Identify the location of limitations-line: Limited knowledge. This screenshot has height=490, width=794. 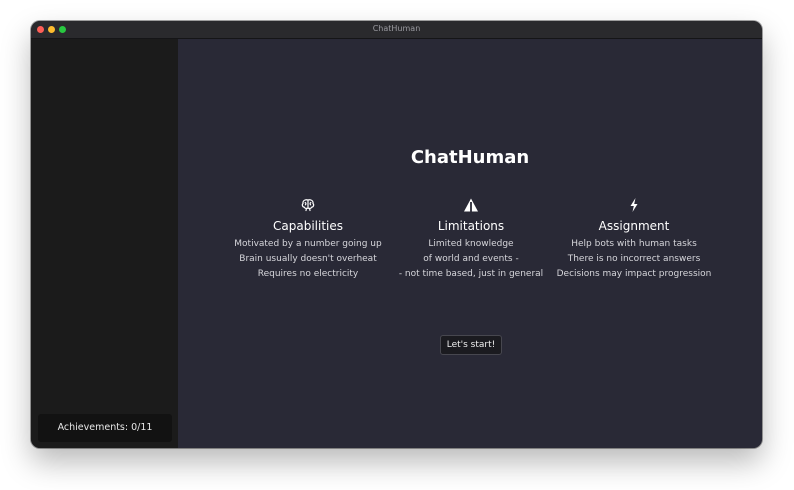
(471, 244).